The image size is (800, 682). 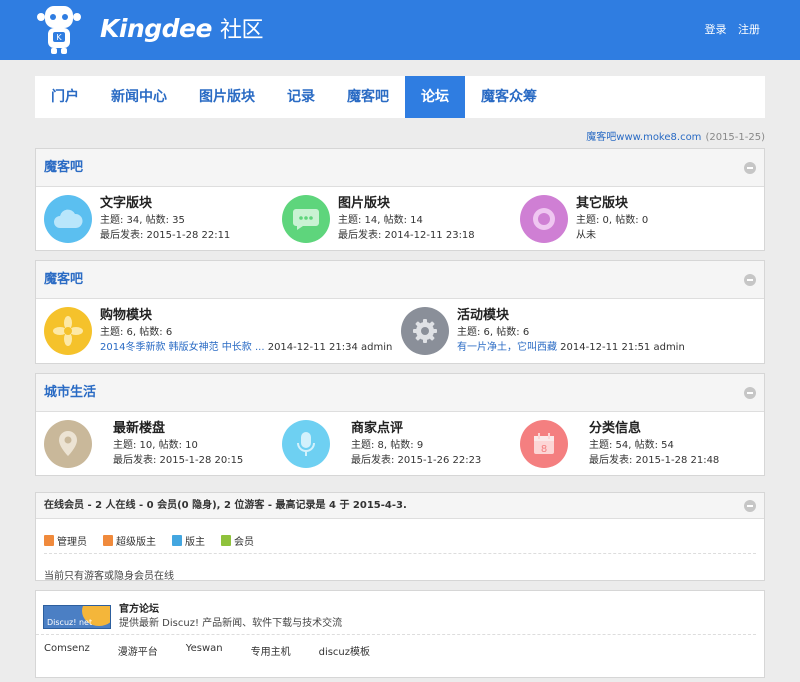 I want to click on forum-name: 文字版块, so click(x=165, y=204).